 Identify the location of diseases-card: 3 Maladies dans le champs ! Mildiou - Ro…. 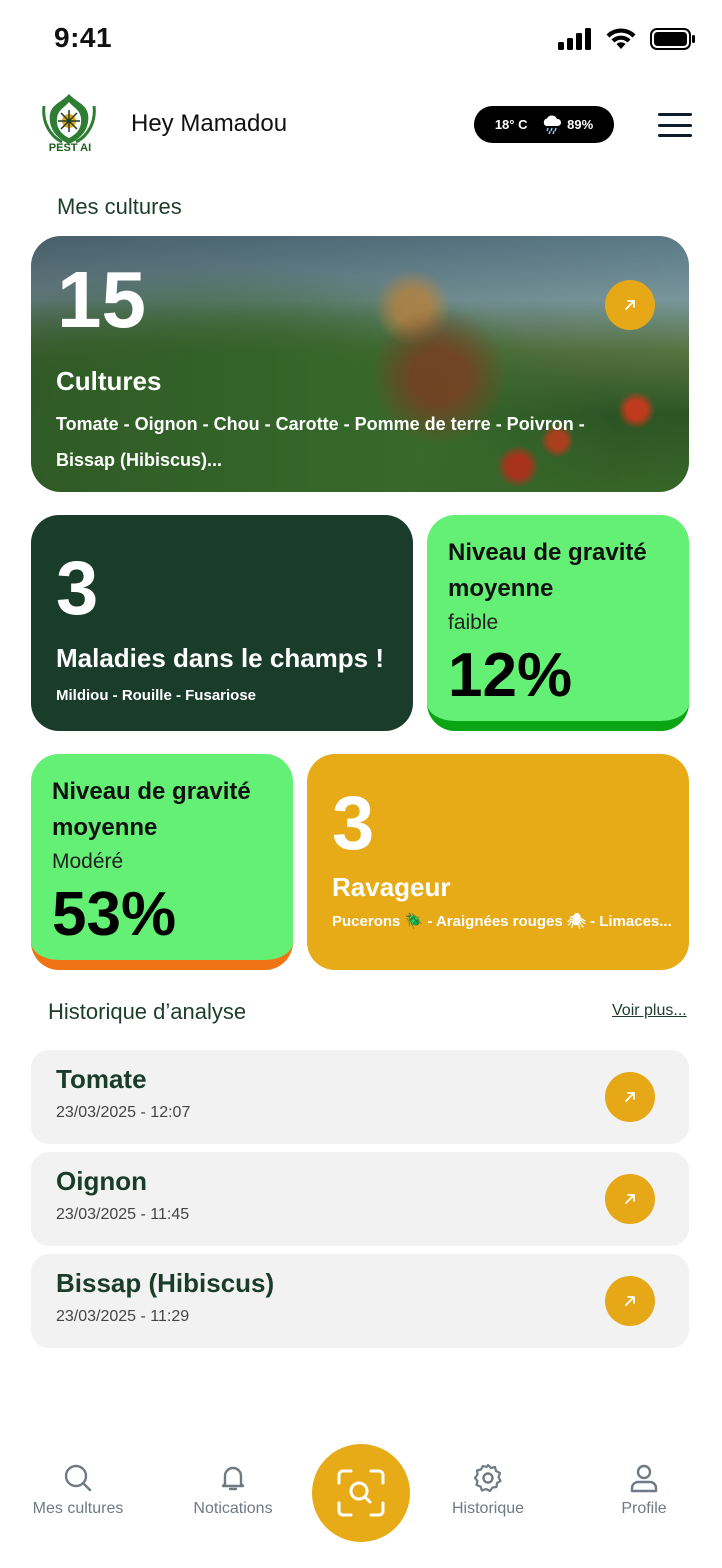
(222, 623).